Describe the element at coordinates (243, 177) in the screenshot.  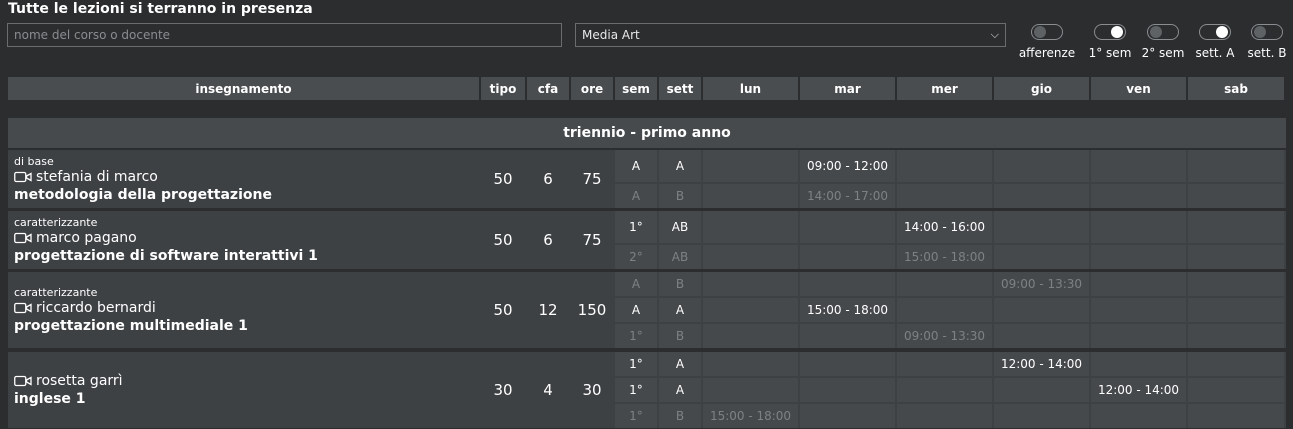
I see `course-teacher: stefania di marco` at that location.